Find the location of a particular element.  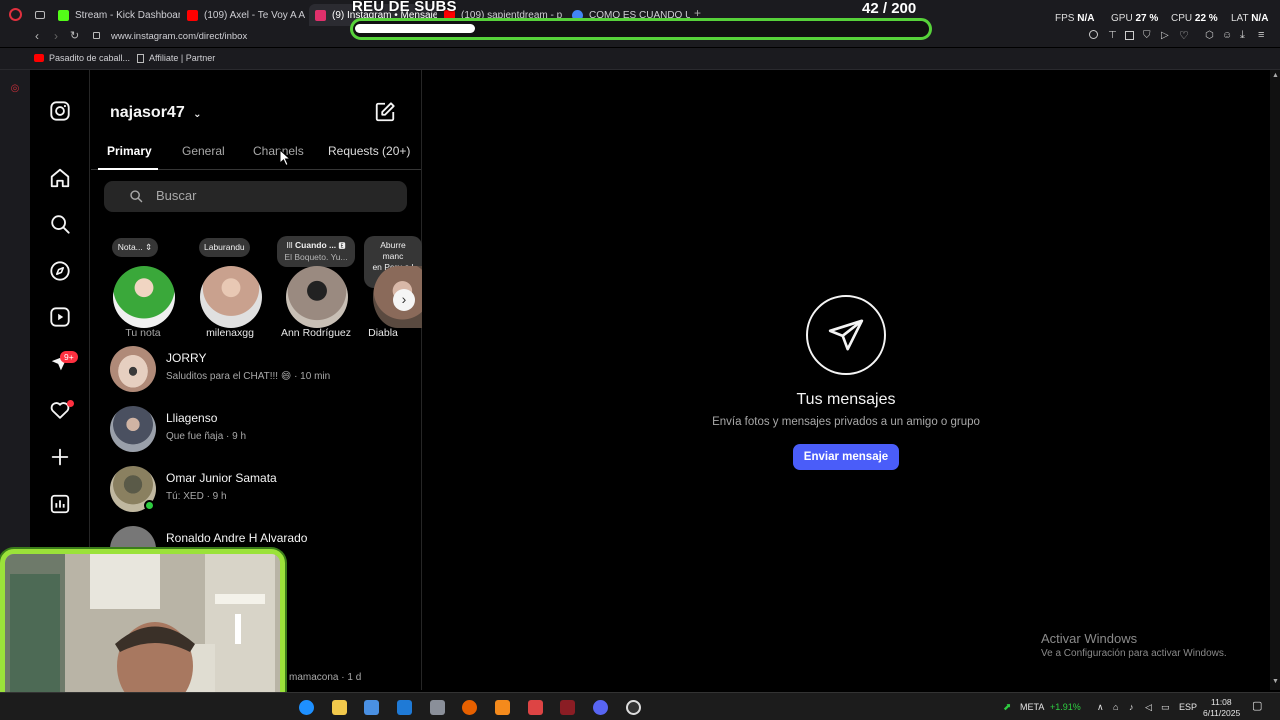

shield-icon: ⛉ is located at coordinates (1147, 35).